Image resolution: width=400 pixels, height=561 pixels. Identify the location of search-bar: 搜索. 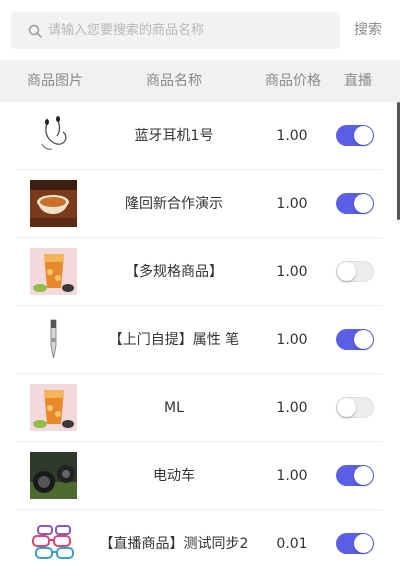
(200, 30).